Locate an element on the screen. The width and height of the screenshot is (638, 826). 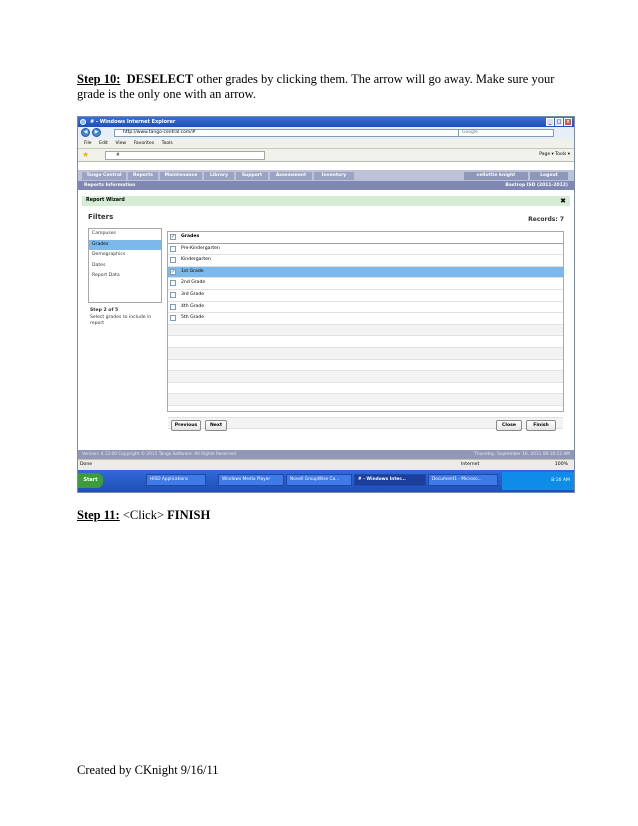
filters-title: Filters is located at coordinates (101, 217).